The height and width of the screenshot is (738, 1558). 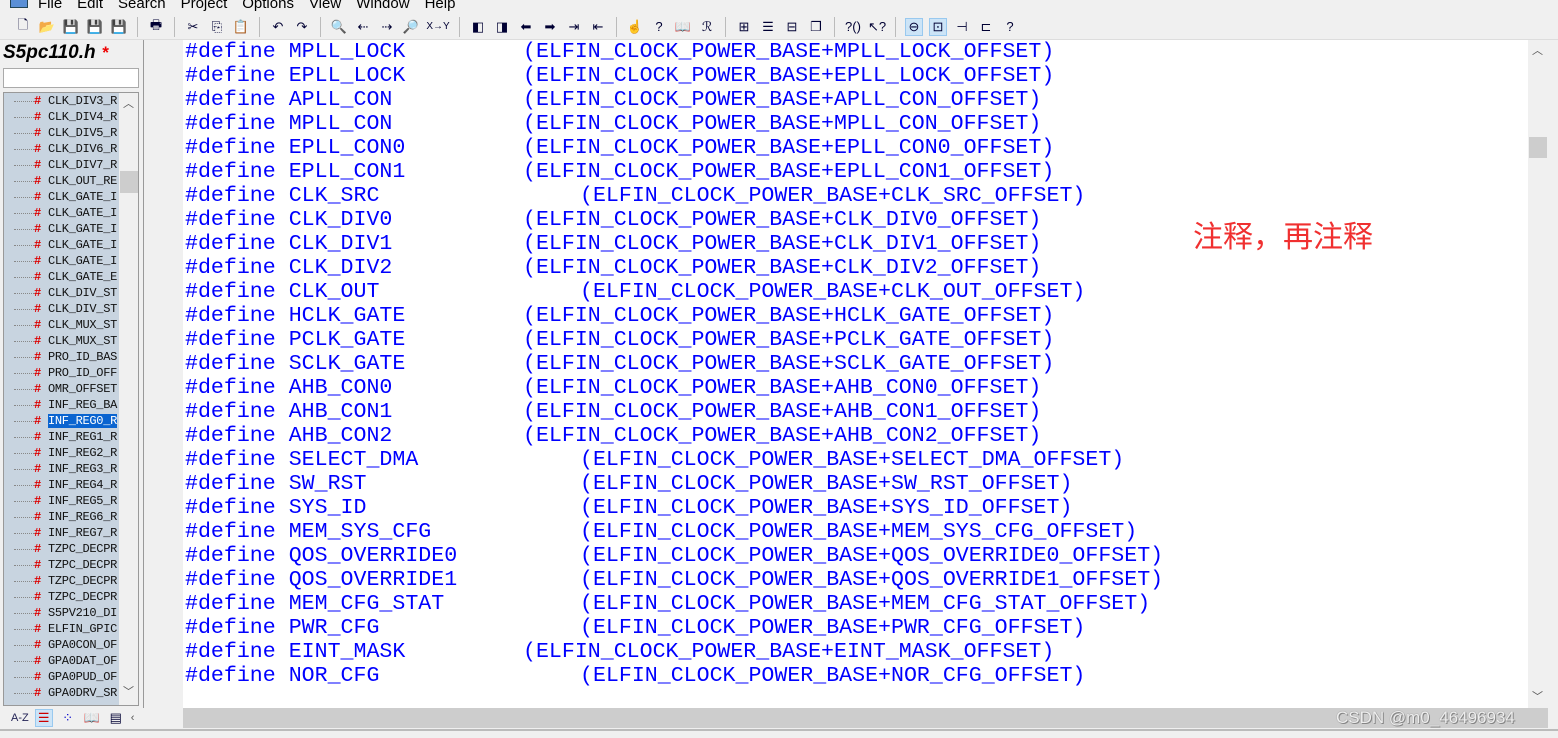 I want to click on symbol-item: # CLK_GATE_E, so click(x=61, y=277).